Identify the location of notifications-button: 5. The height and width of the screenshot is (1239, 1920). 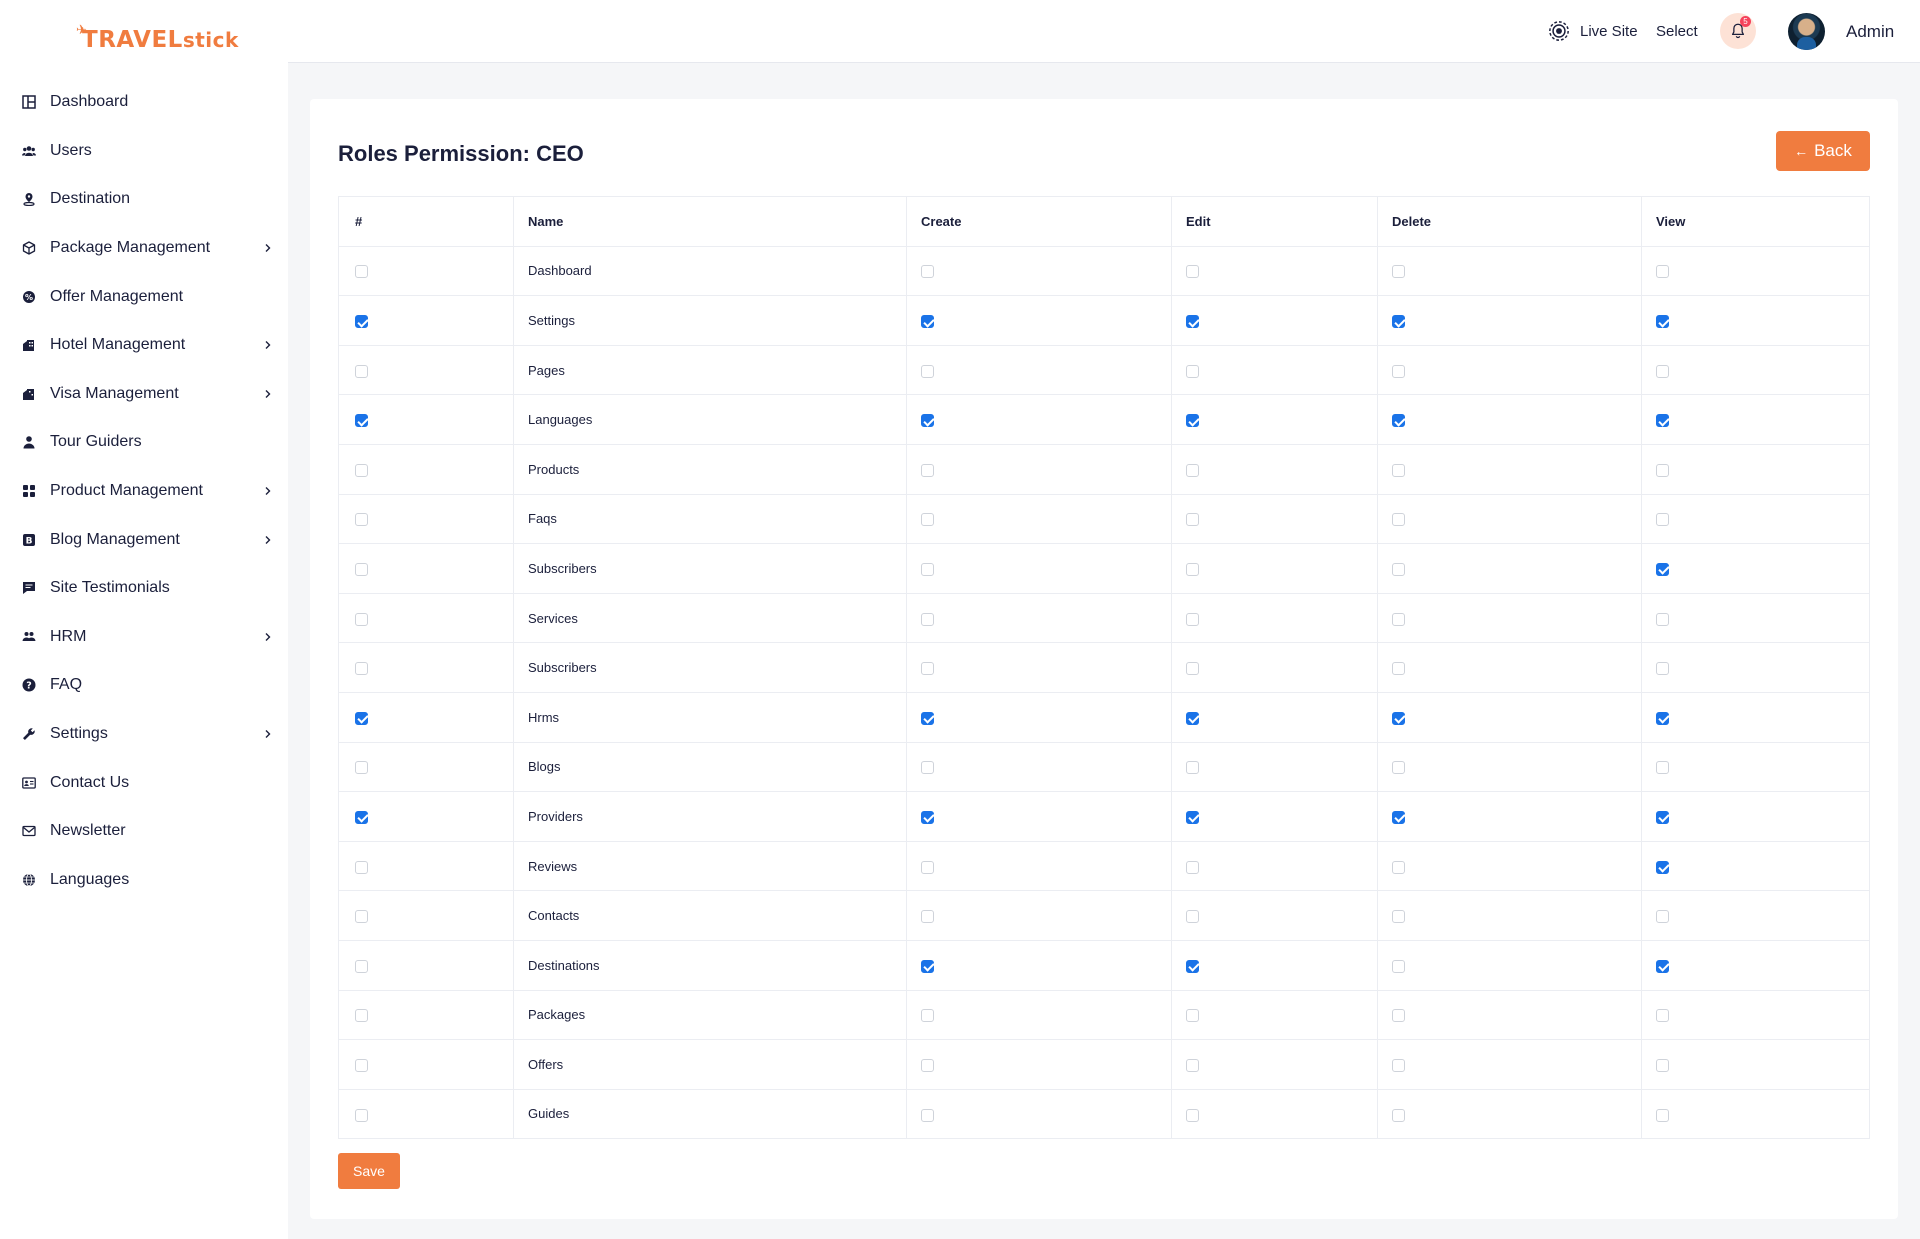
(1738, 31).